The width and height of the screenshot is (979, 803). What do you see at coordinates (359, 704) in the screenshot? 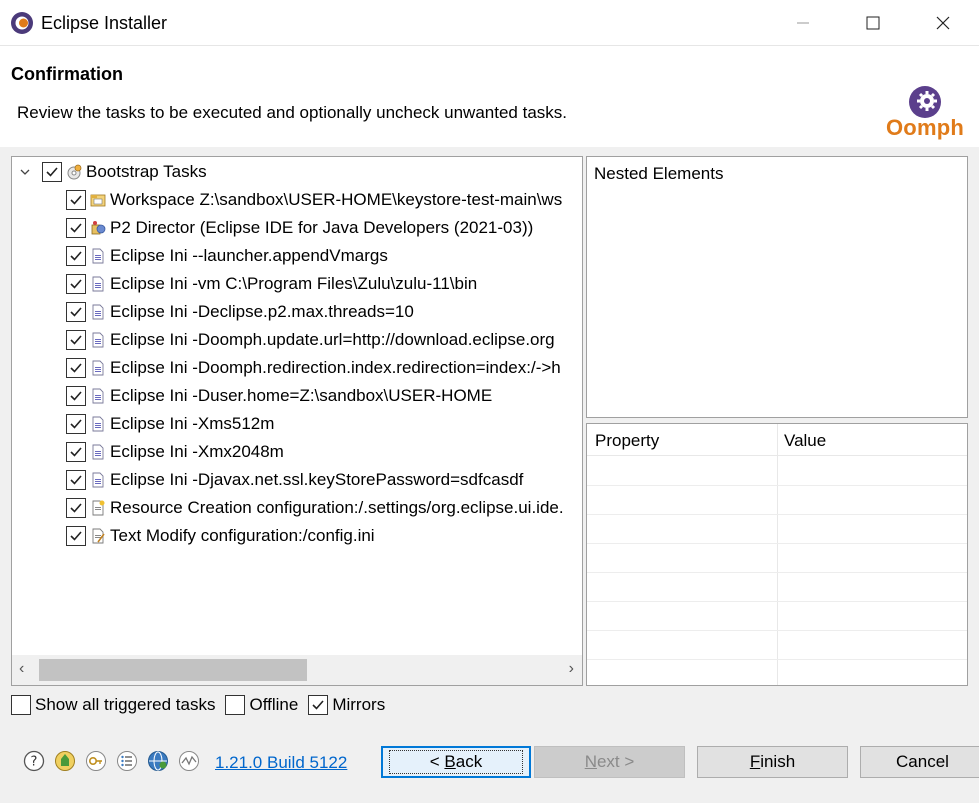
I see `mirrors-label: Mirrors` at bounding box center [359, 704].